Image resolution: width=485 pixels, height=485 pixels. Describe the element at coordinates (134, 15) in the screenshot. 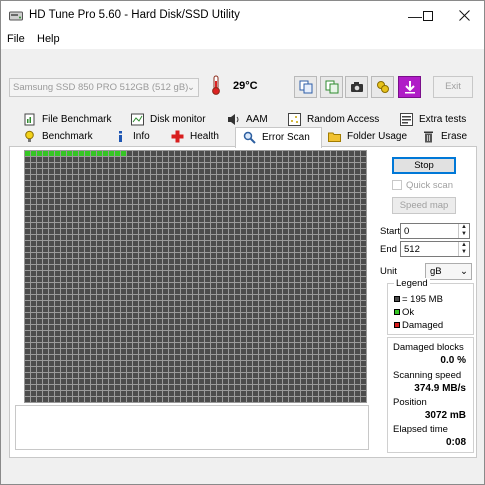

I see `window-title: HD Tune Pro 5.60 - Hard Disk/SSD Utility` at that location.